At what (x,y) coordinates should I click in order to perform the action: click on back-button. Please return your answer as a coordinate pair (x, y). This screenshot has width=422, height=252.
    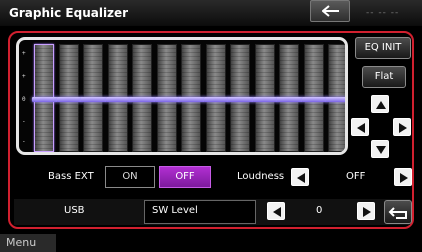
    Looking at the image, I should click on (330, 11).